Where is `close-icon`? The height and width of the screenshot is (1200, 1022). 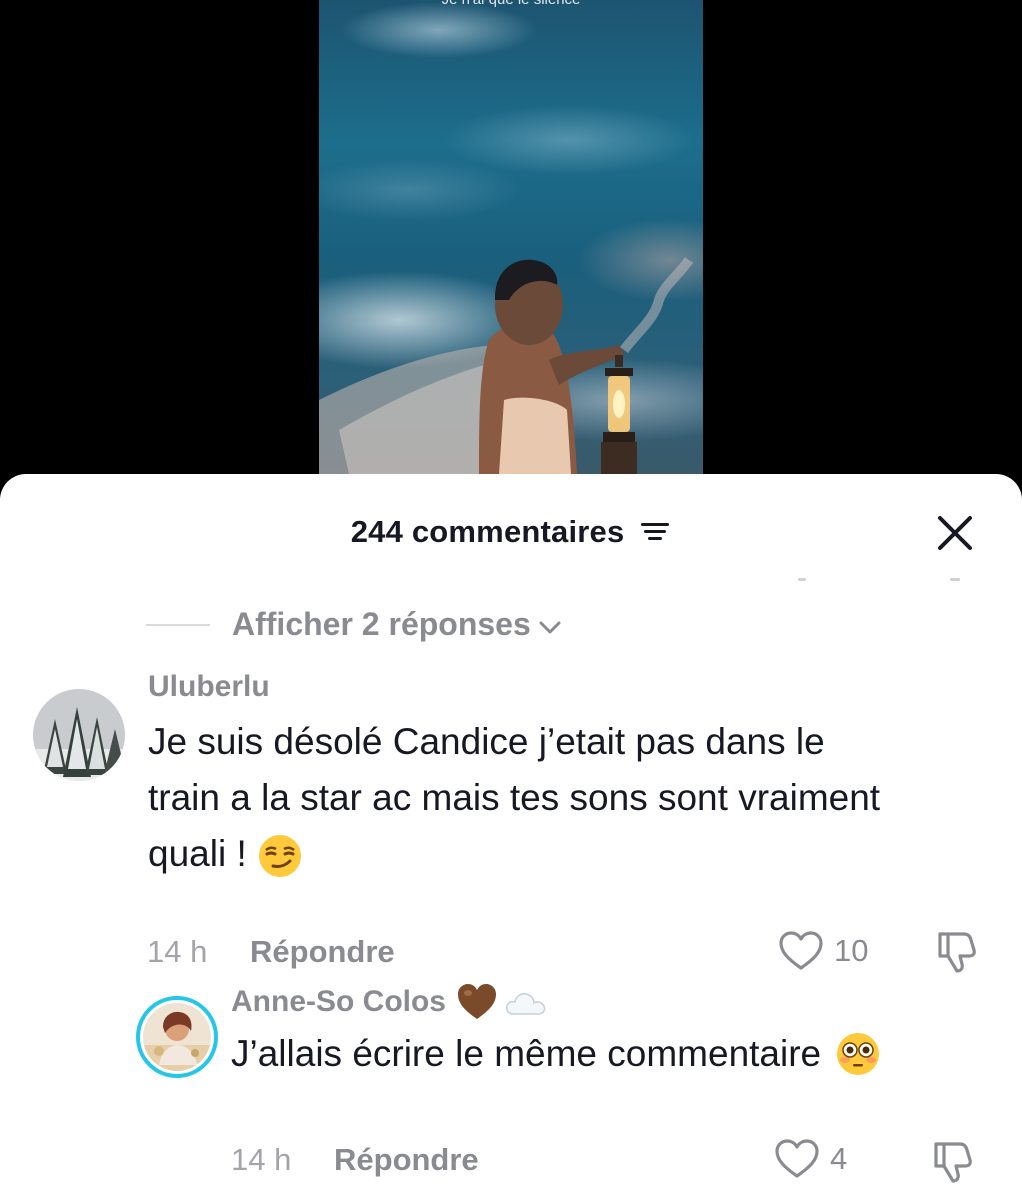
close-icon is located at coordinates (955, 533).